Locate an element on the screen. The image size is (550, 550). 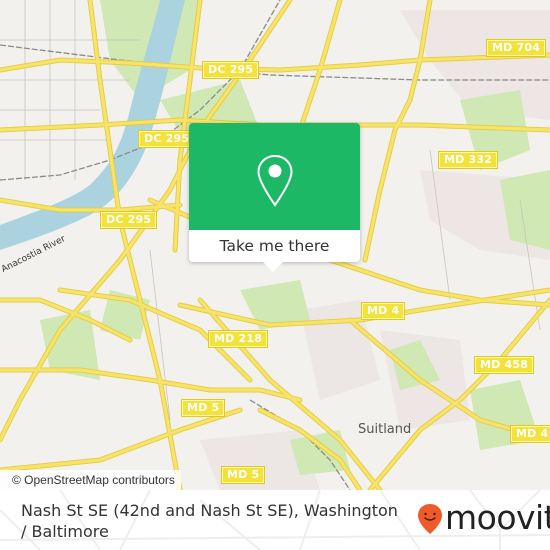
route-shield-md-458: MD 458 is located at coordinates (504, 365).